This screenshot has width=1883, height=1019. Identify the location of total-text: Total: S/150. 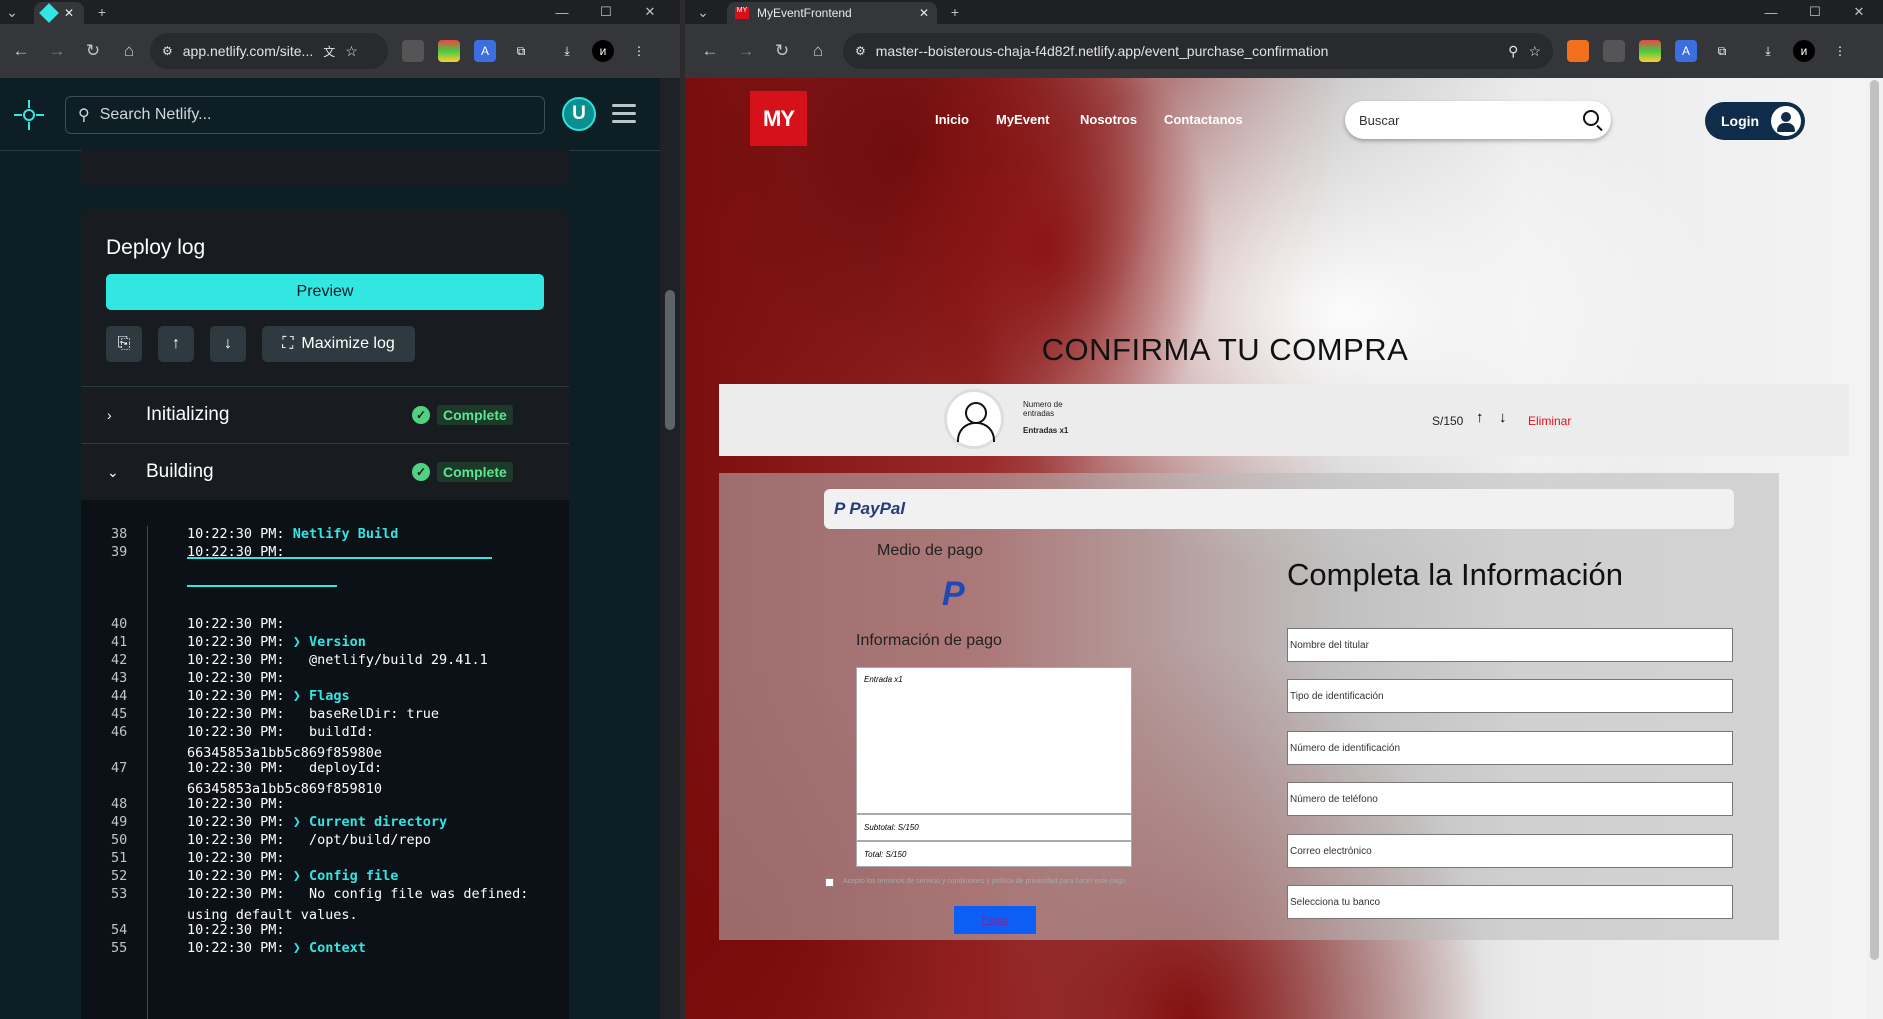
(885, 854).